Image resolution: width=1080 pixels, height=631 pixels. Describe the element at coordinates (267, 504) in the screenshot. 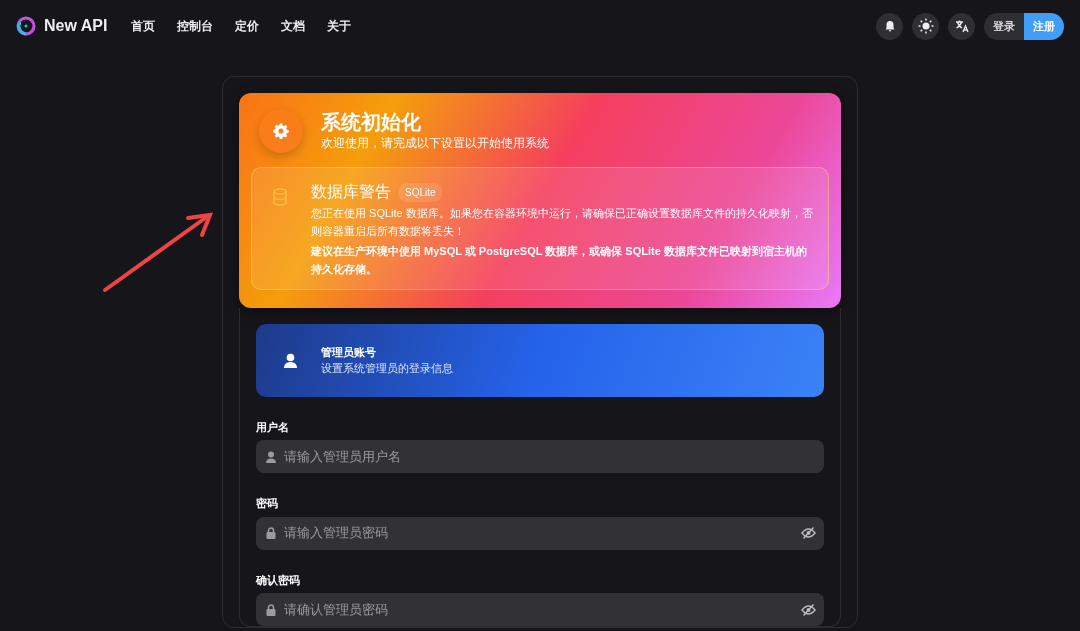

I see `field-label: 密码` at that location.